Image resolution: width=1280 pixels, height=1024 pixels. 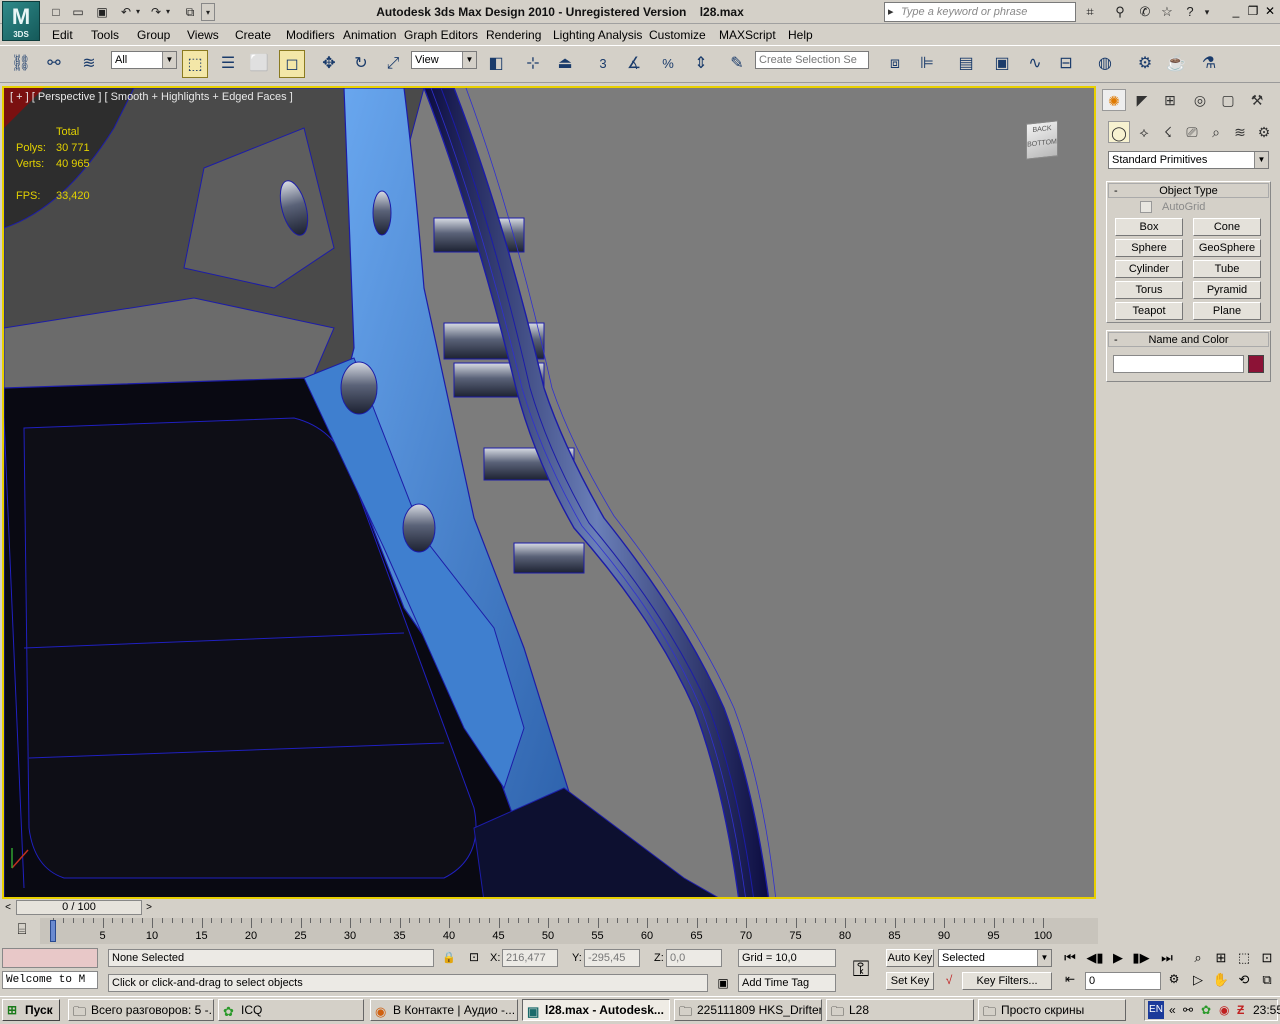 I want to click on named-selection-input: Create Selection Se, so click(x=812, y=60).